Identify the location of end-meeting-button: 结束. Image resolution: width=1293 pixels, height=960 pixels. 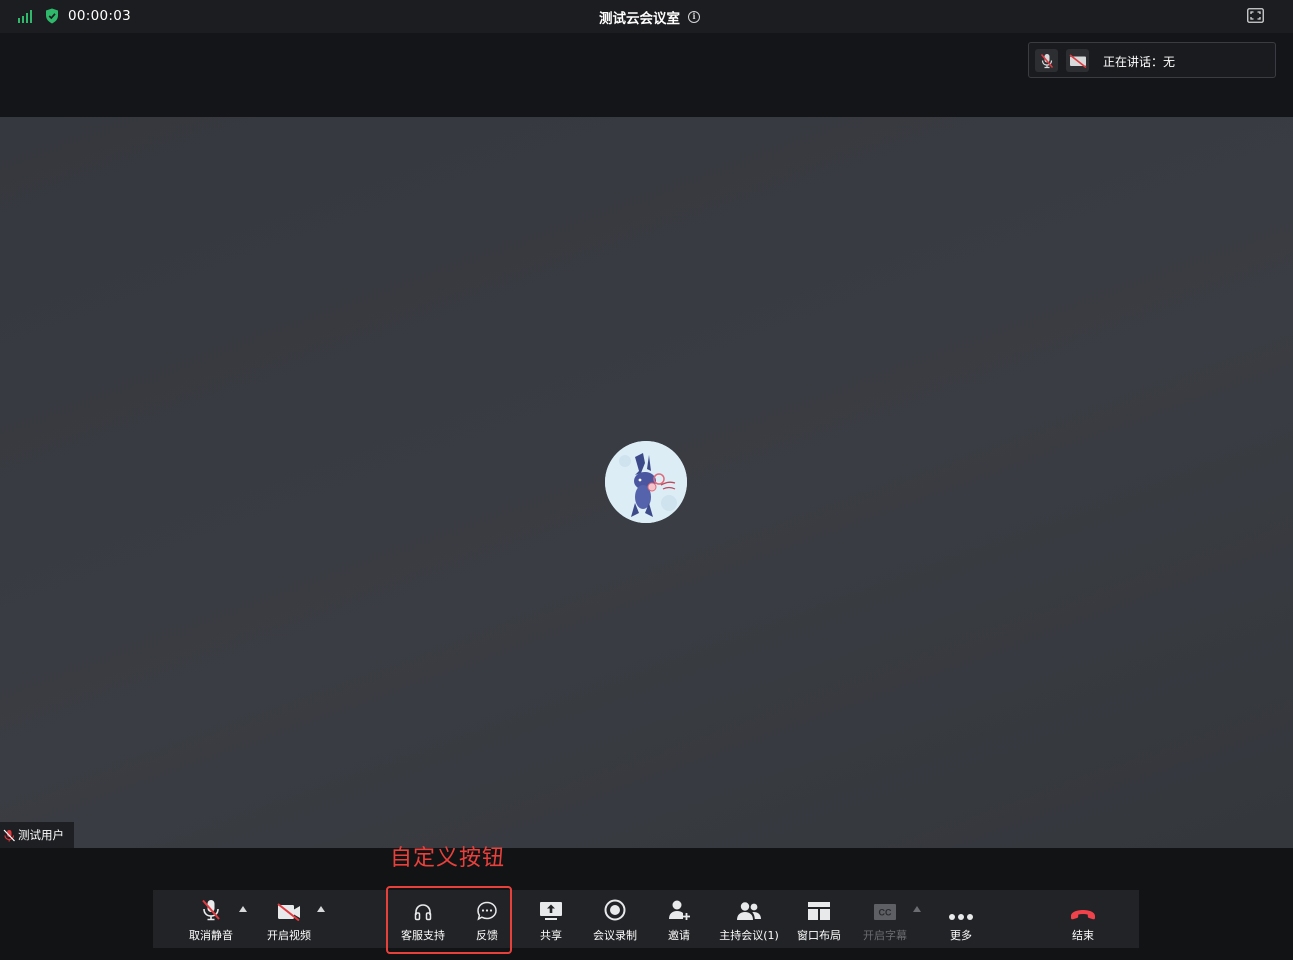
(1083, 919).